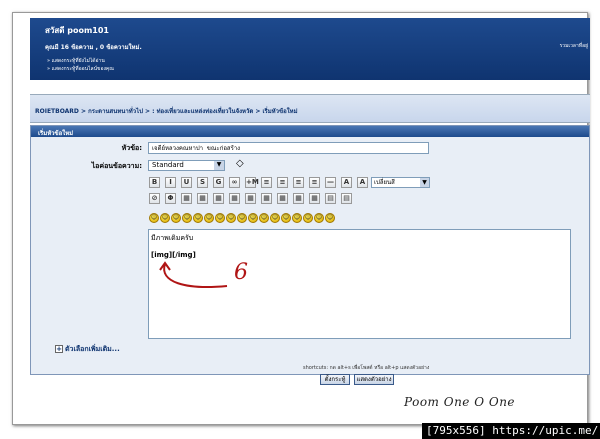 The width and height of the screenshot is (600, 439). What do you see at coordinates (240, 163) in the screenshot?
I see `message-icon-preview-icon: ◇` at bounding box center [240, 163].